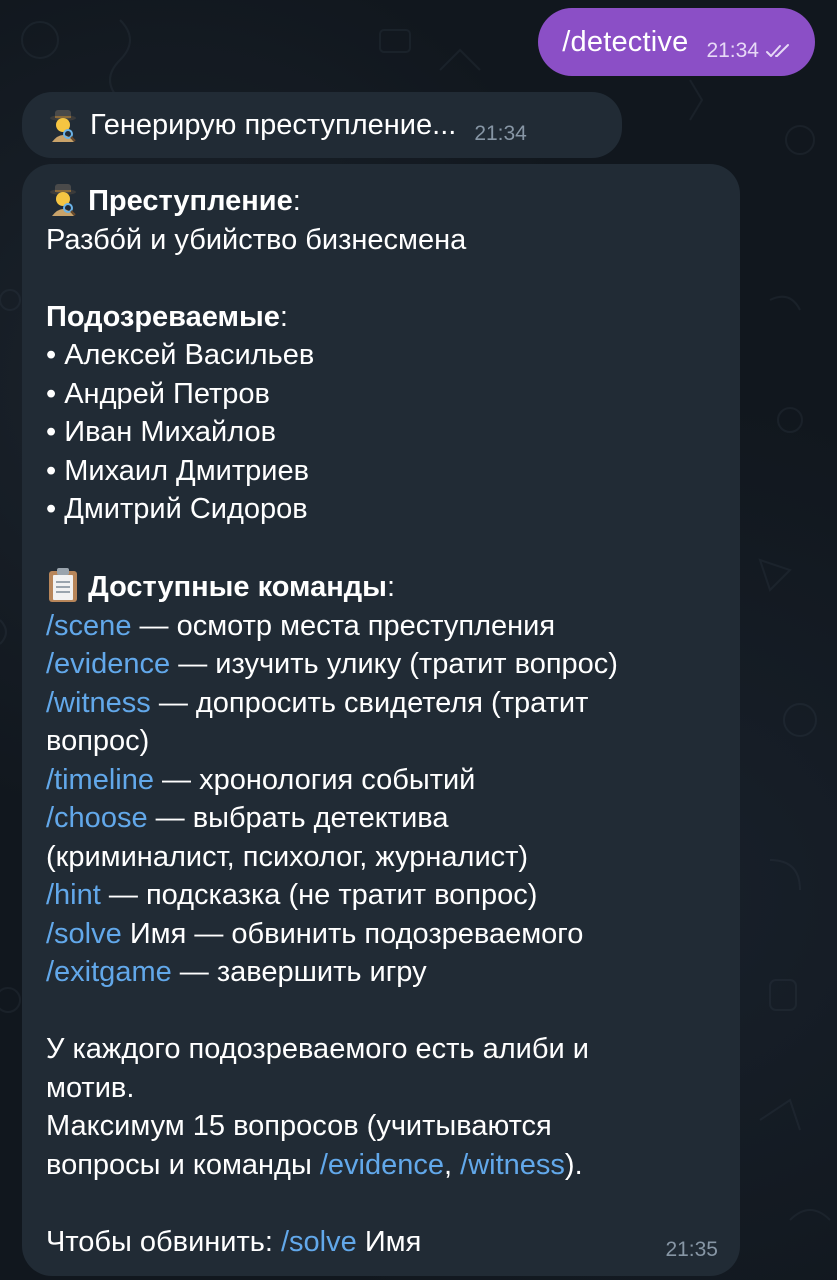  Describe the element at coordinates (298, 818) in the screenshot. I see `command-description: — выбрать детектива` at that location.